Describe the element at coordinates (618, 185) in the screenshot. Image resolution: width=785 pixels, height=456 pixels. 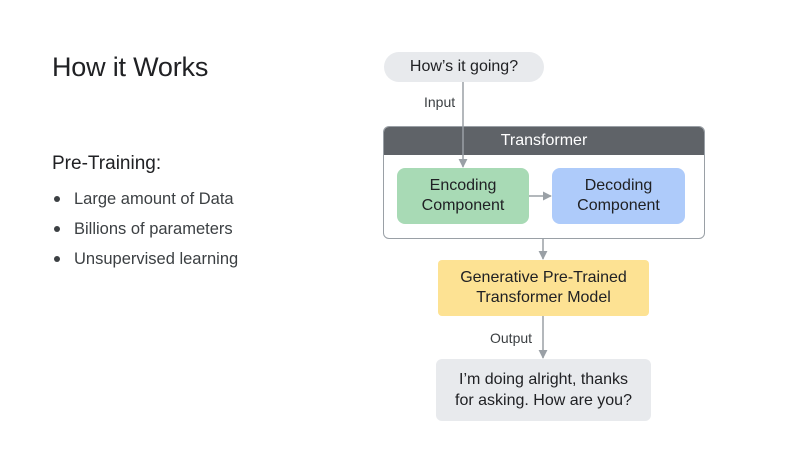
I see `decoding-line-1: Decoding` at that location.